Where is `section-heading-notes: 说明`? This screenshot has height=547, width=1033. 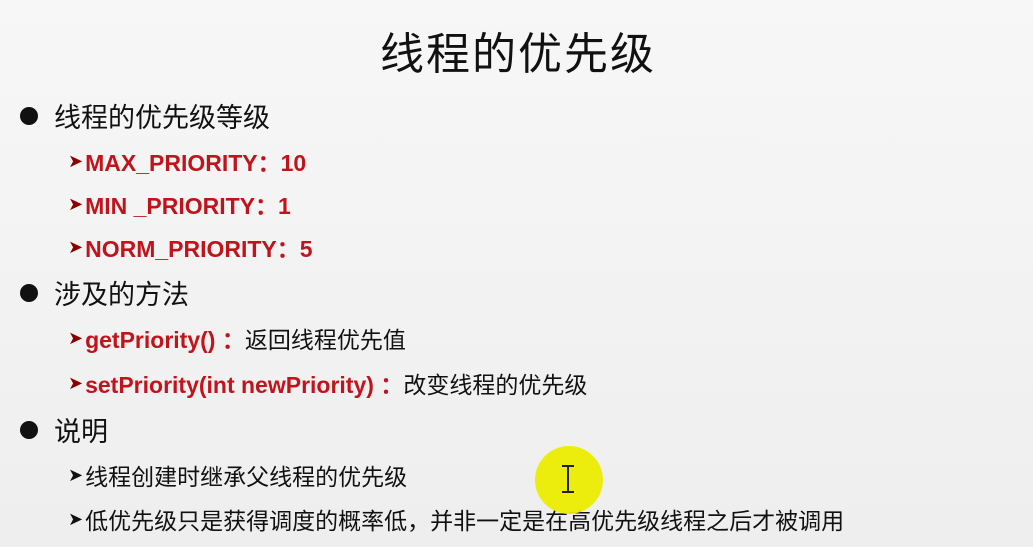
section-heading-notes: 说明 is located at coordinates (64, 429).